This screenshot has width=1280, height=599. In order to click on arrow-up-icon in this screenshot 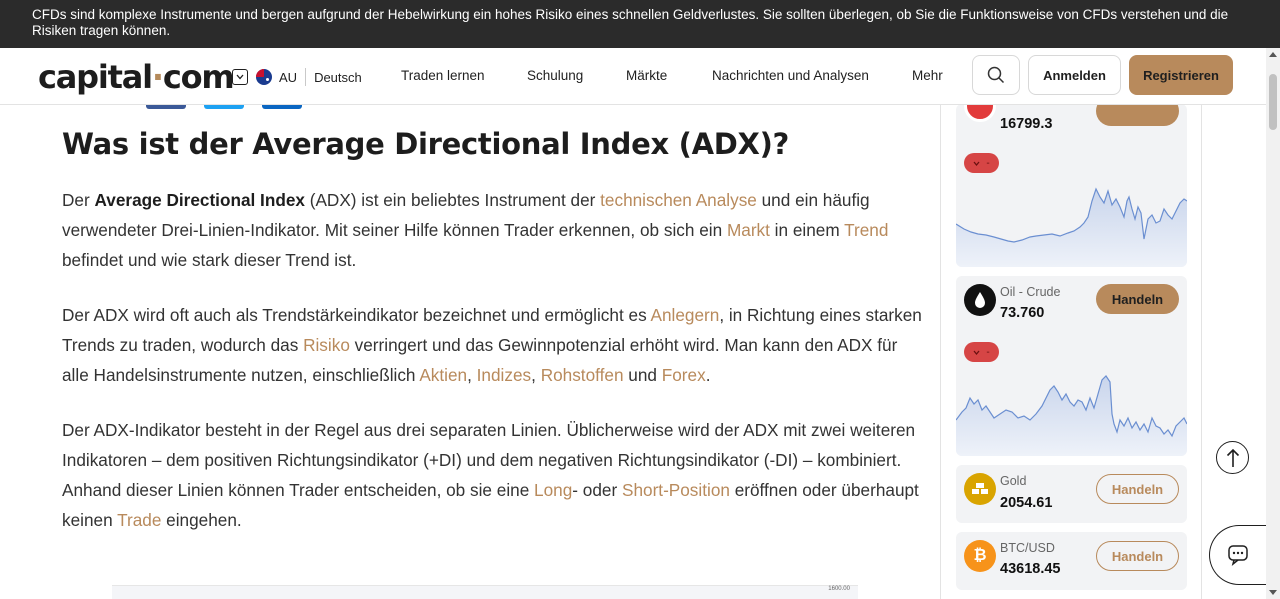, I will do `click(1232, 457)`.